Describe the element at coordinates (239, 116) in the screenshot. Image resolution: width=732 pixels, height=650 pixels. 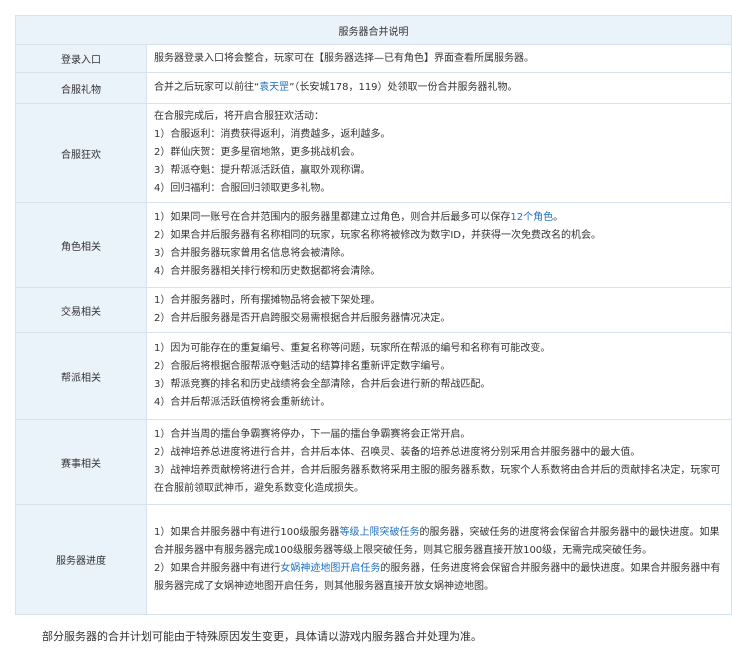
I see `text-segment: 在合服完成后，将开启合服狂欢活动：` at that location.